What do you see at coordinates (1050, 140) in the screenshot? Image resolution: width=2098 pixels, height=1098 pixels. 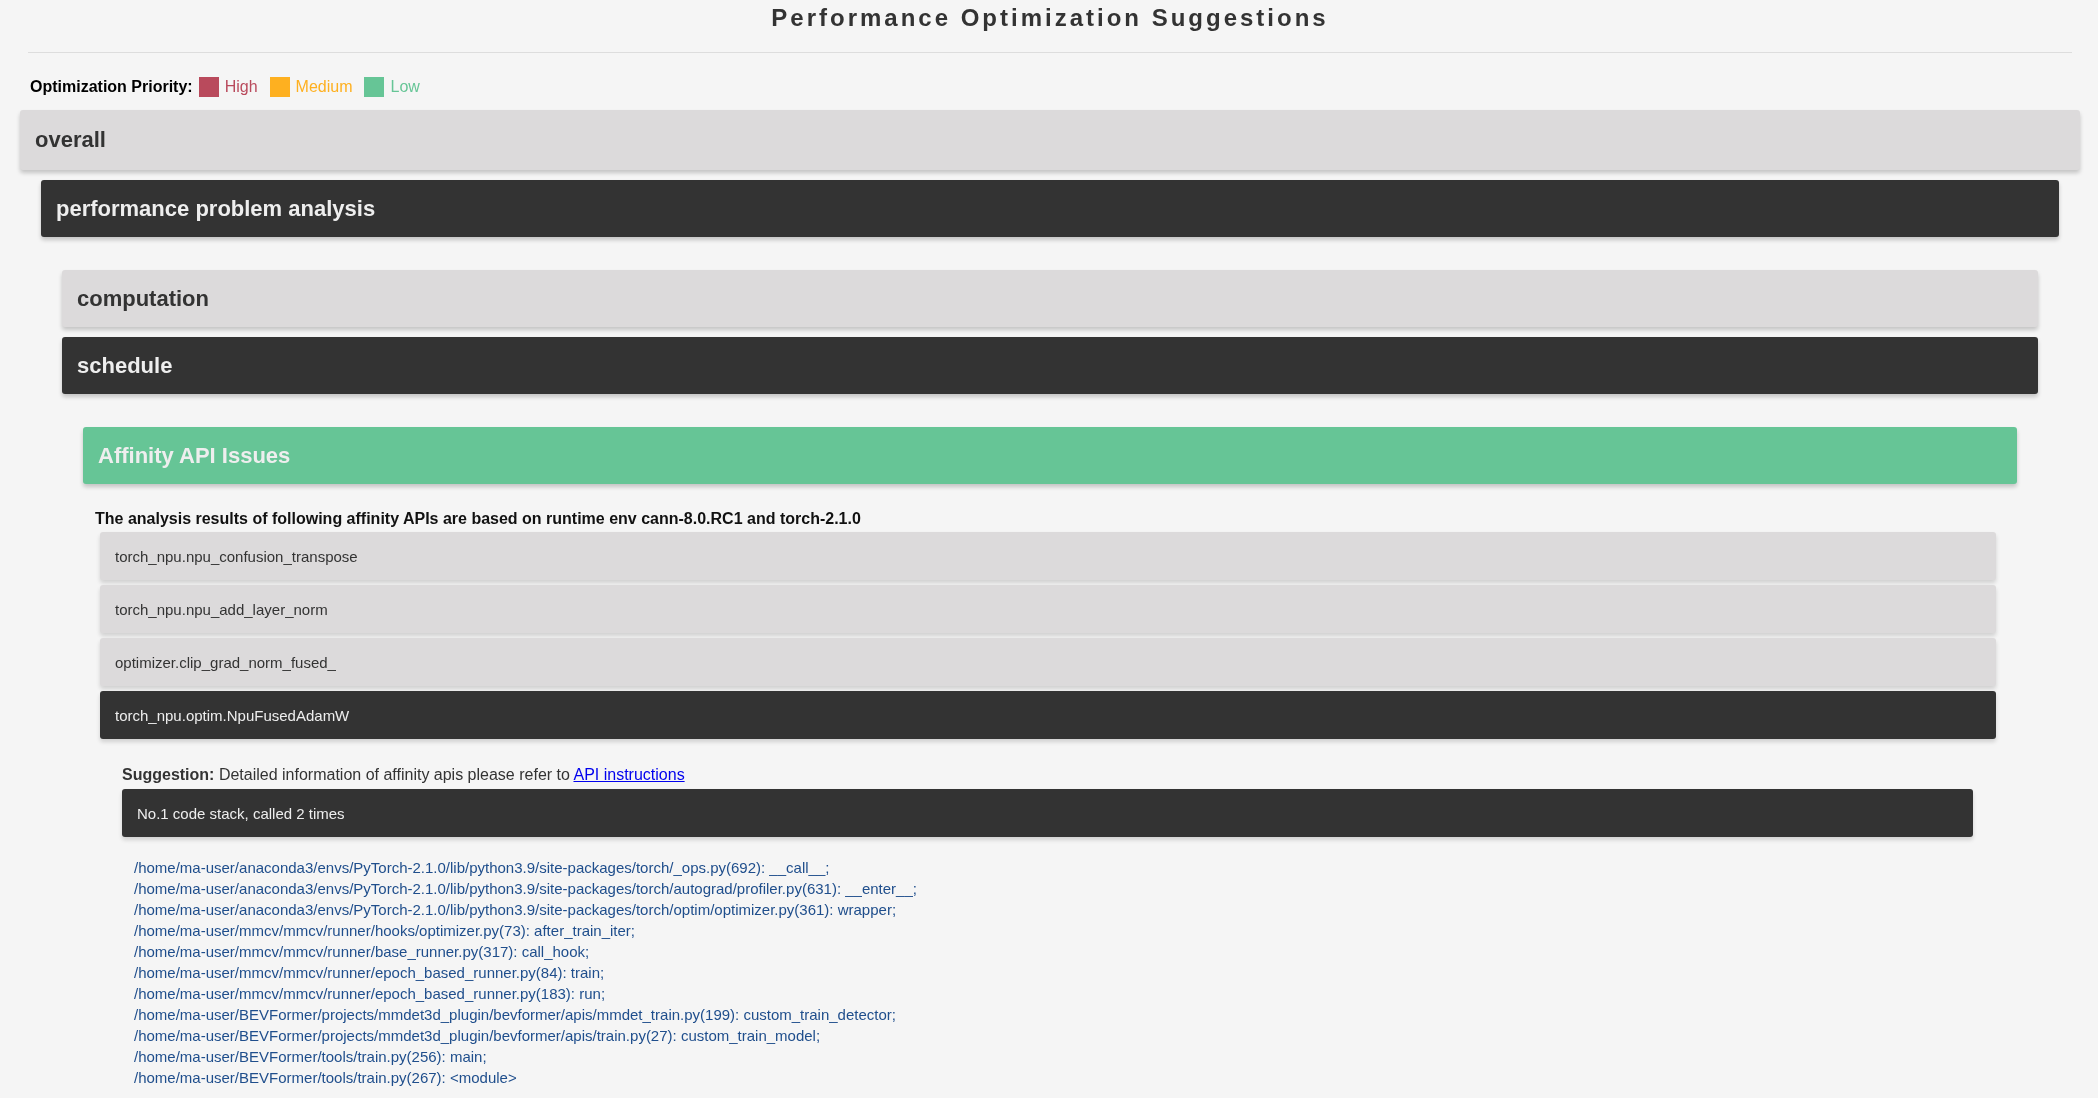 I see `section-header: overall` at bounding box center [1050, 140].